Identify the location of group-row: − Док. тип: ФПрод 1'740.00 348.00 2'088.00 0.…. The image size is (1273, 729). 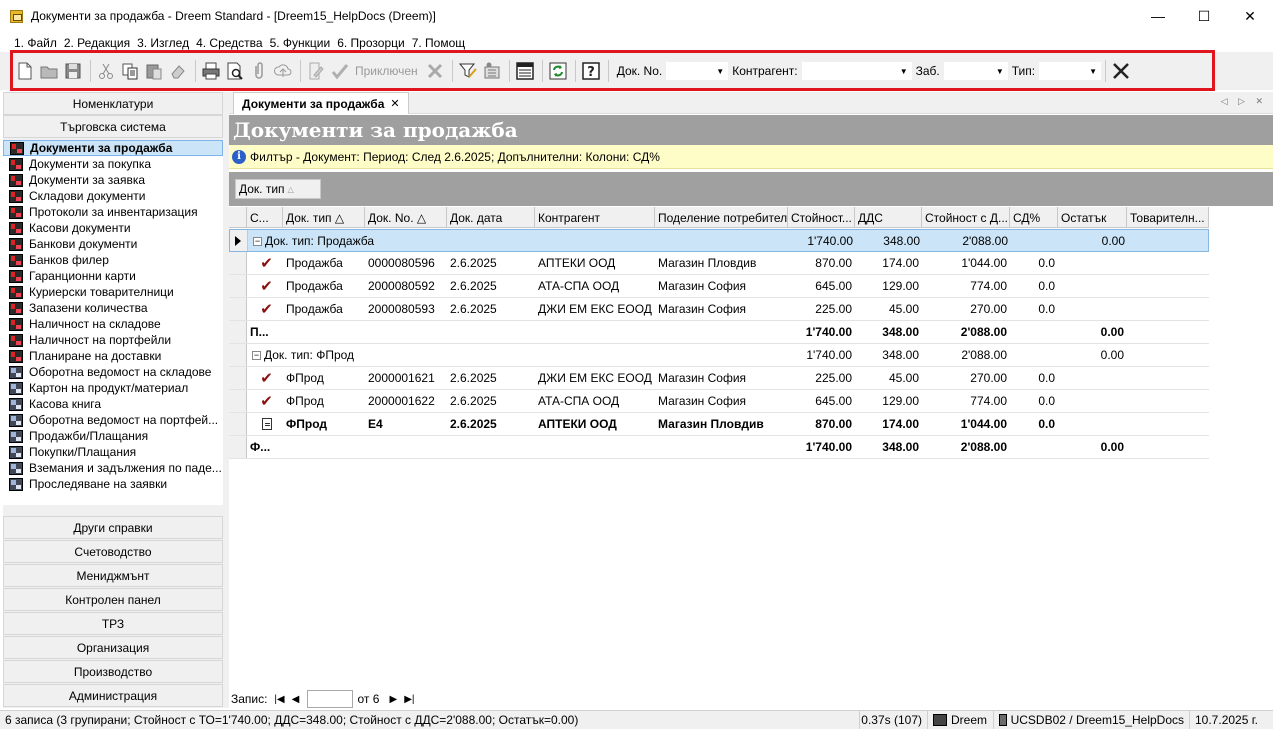
(719, 355).